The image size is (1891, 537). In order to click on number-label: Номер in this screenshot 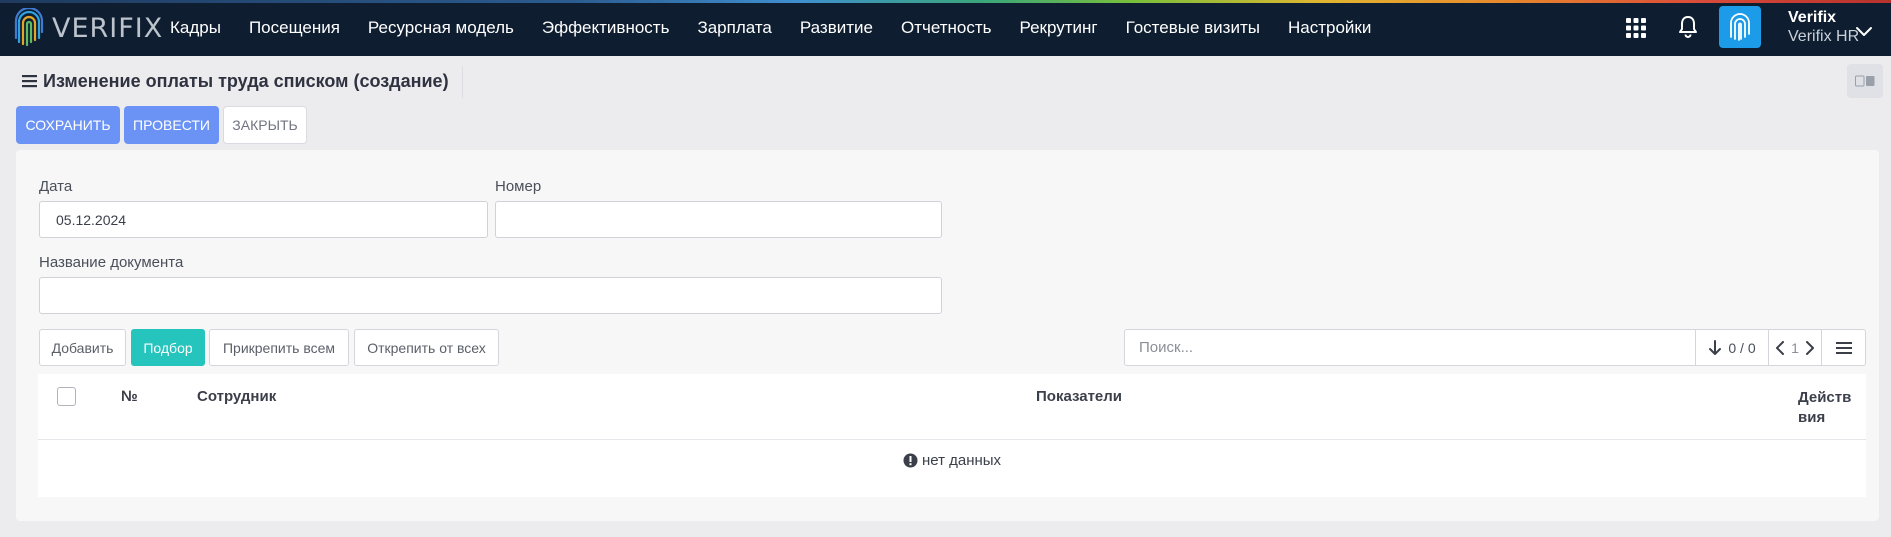, I will do `click(518, 186)`.